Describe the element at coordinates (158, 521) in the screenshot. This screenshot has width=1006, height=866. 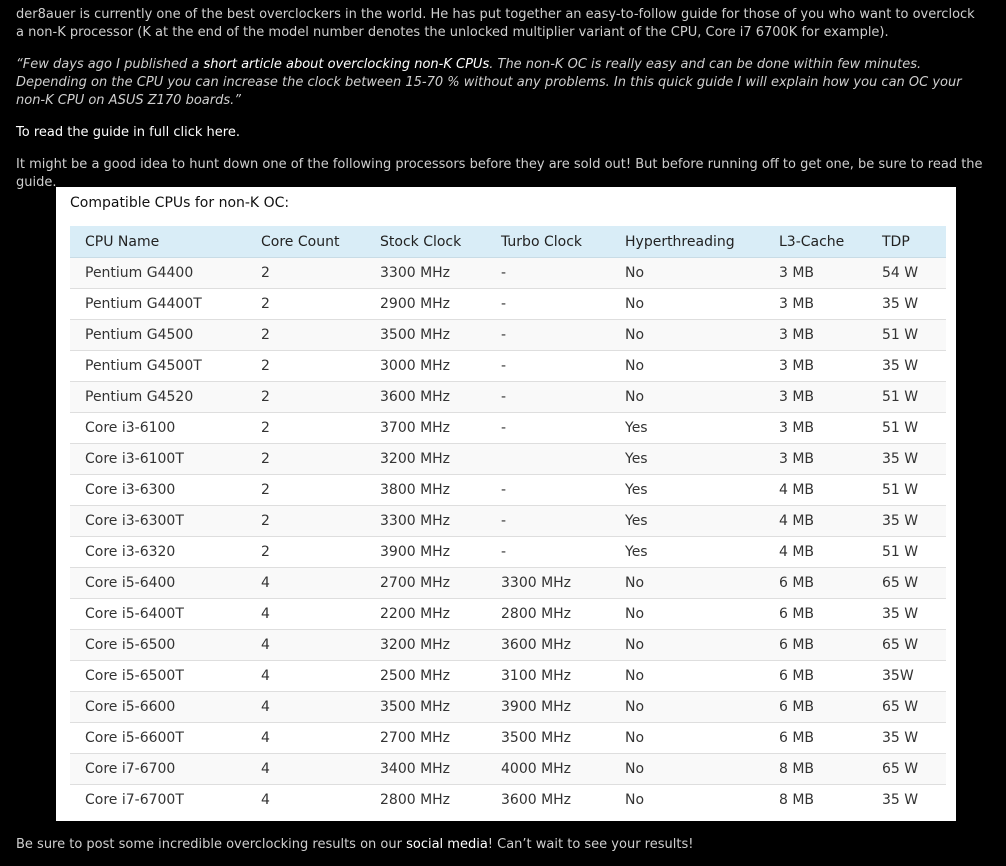
I see `cpu-name-cell: Core i3-6300T` at that location.